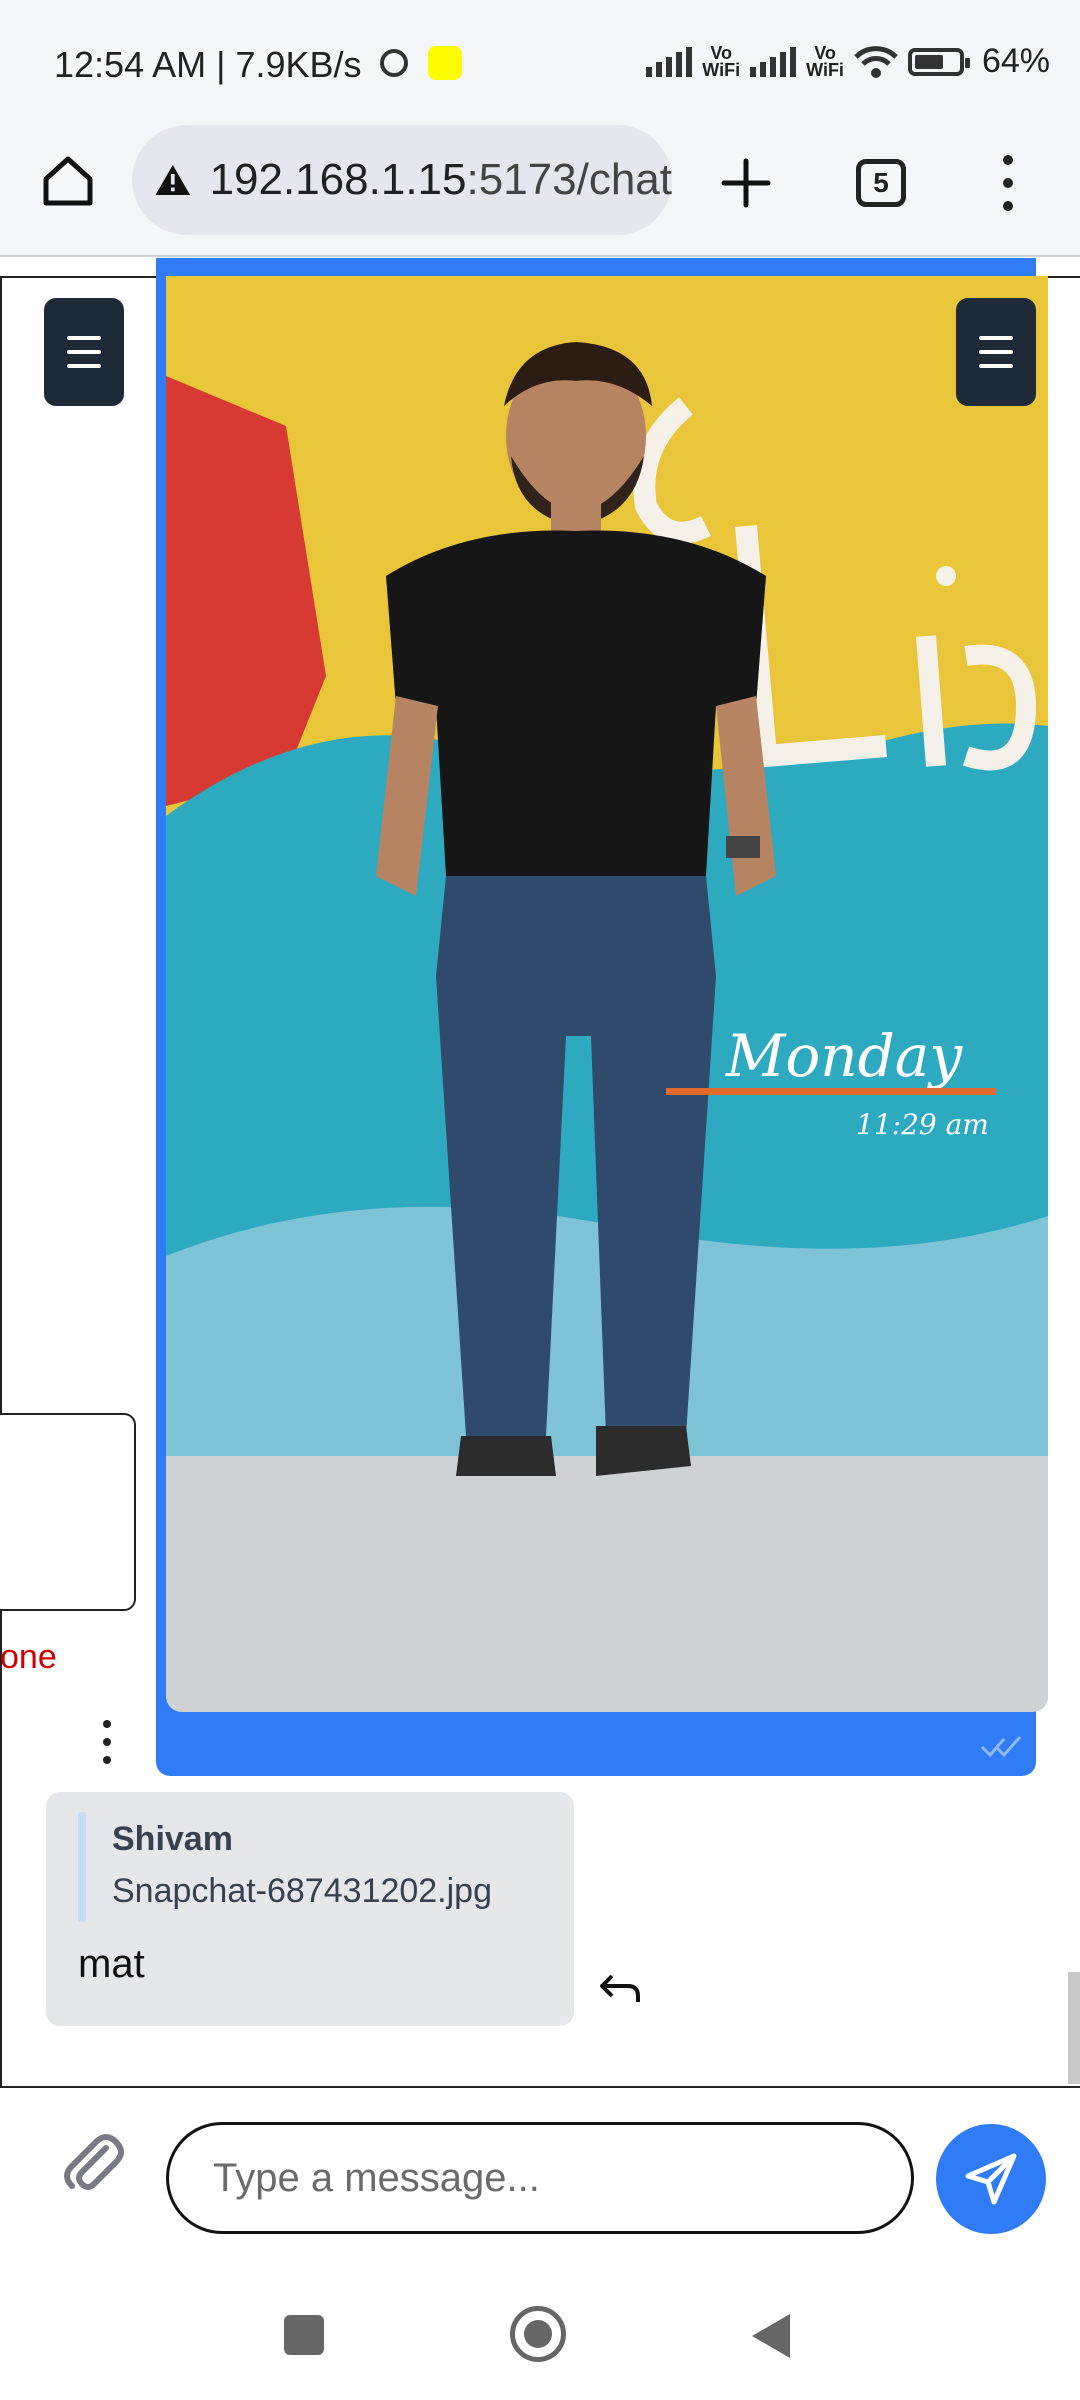 The height and width of the screenshot is (2400, 1080). Describe the element at coordinates (540, 2178) in the screenshot. I see `message-input` at that location.